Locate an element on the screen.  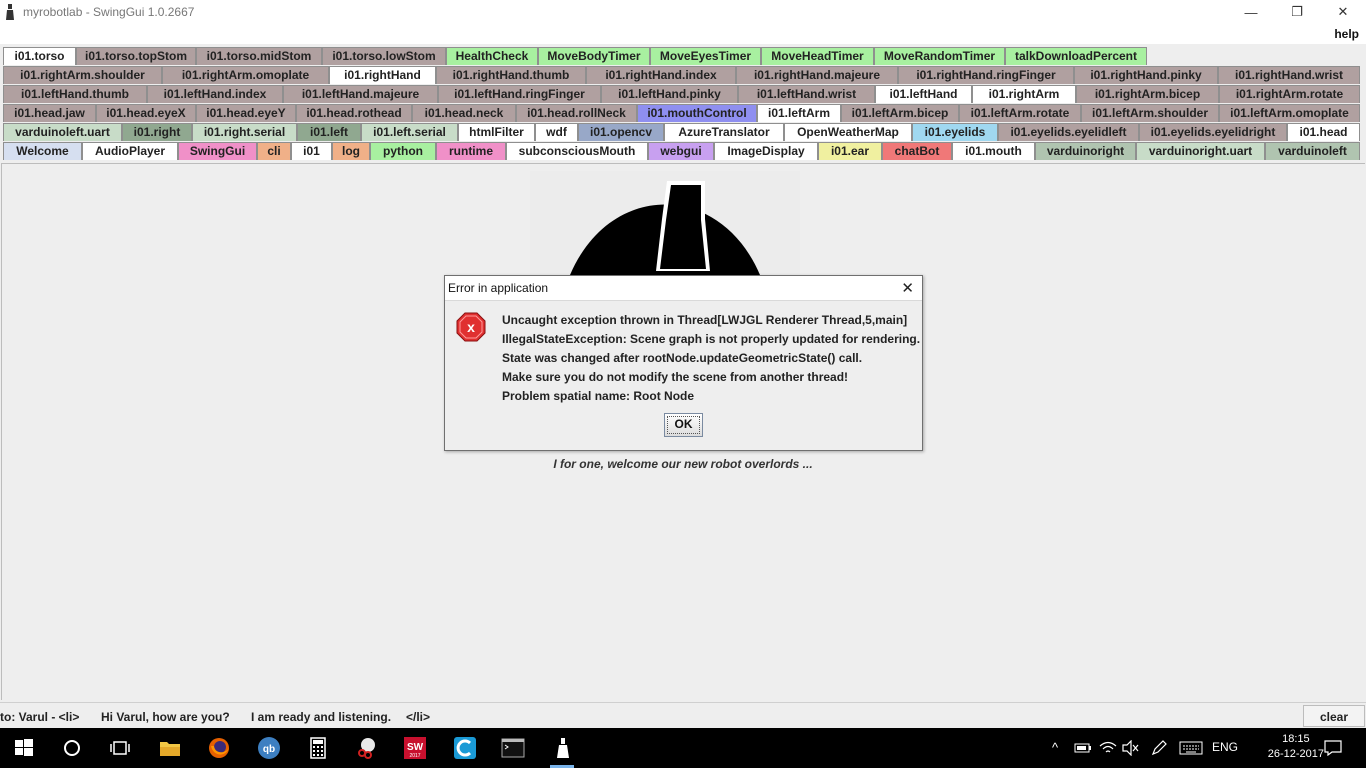
file-explorer-icon is located at coordinates (170, 748).